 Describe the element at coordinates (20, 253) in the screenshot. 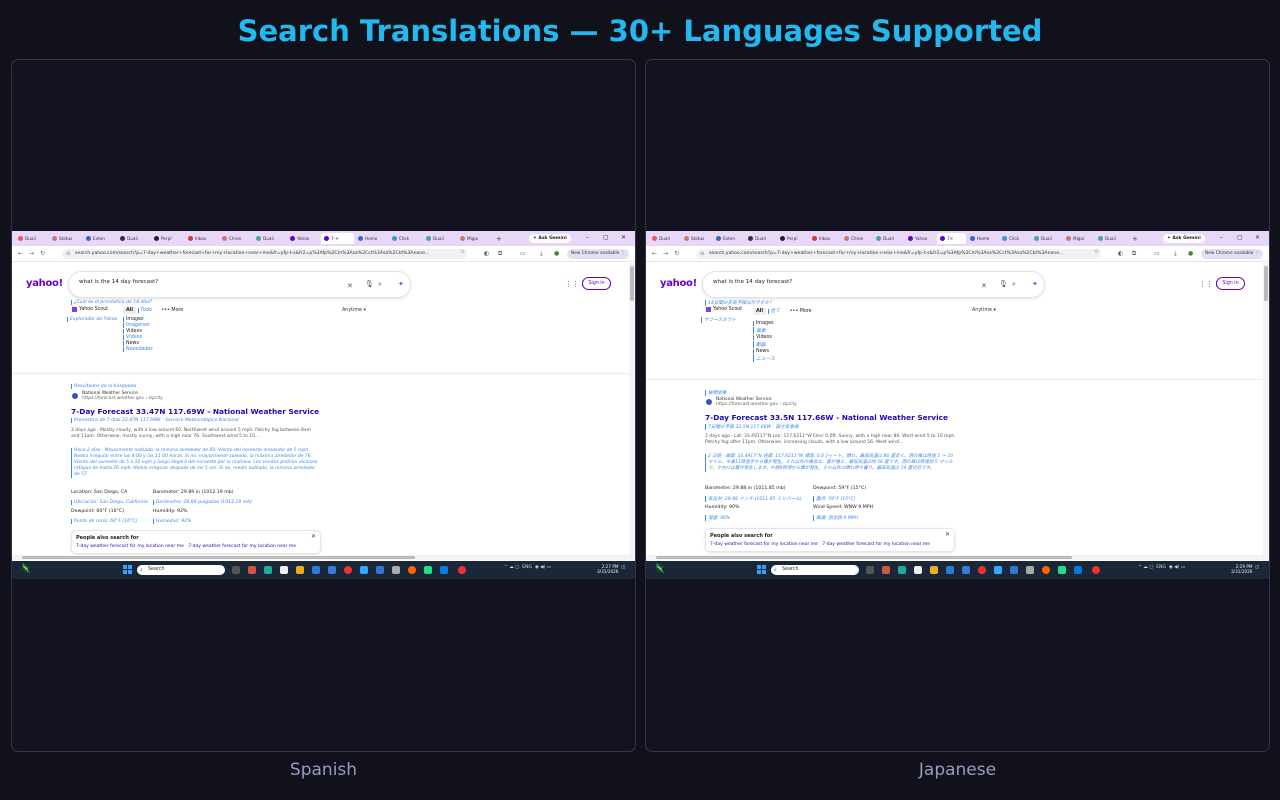

I see `back-icon: ←` at that location.